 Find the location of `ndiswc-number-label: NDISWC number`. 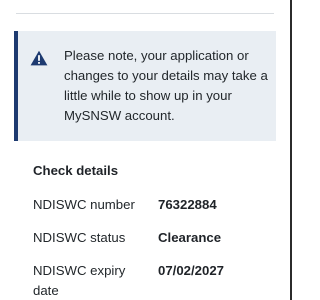

ndiswc-number-label: NDISWC number is located at coordinates (84, 204).